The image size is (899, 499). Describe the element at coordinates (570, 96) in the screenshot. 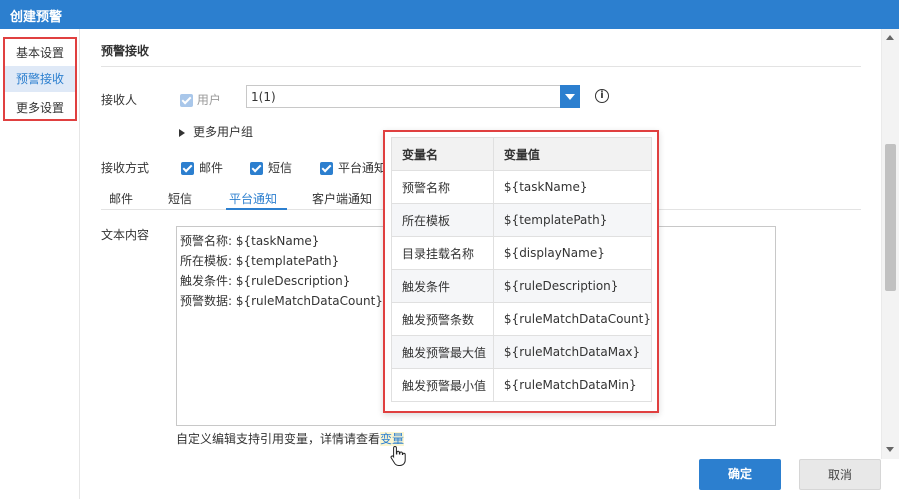

I see `chevron-down-icon` at that location.